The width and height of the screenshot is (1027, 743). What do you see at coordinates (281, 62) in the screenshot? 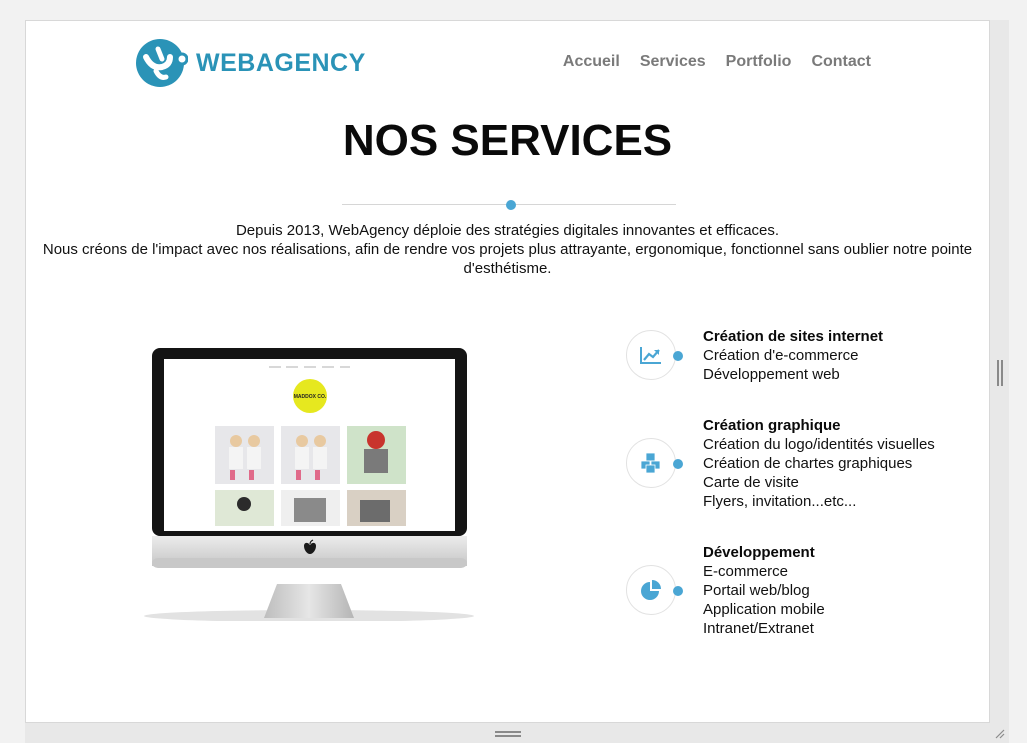
I see `logo-text: WEBAGENCY` at bounding box center [281, 62].